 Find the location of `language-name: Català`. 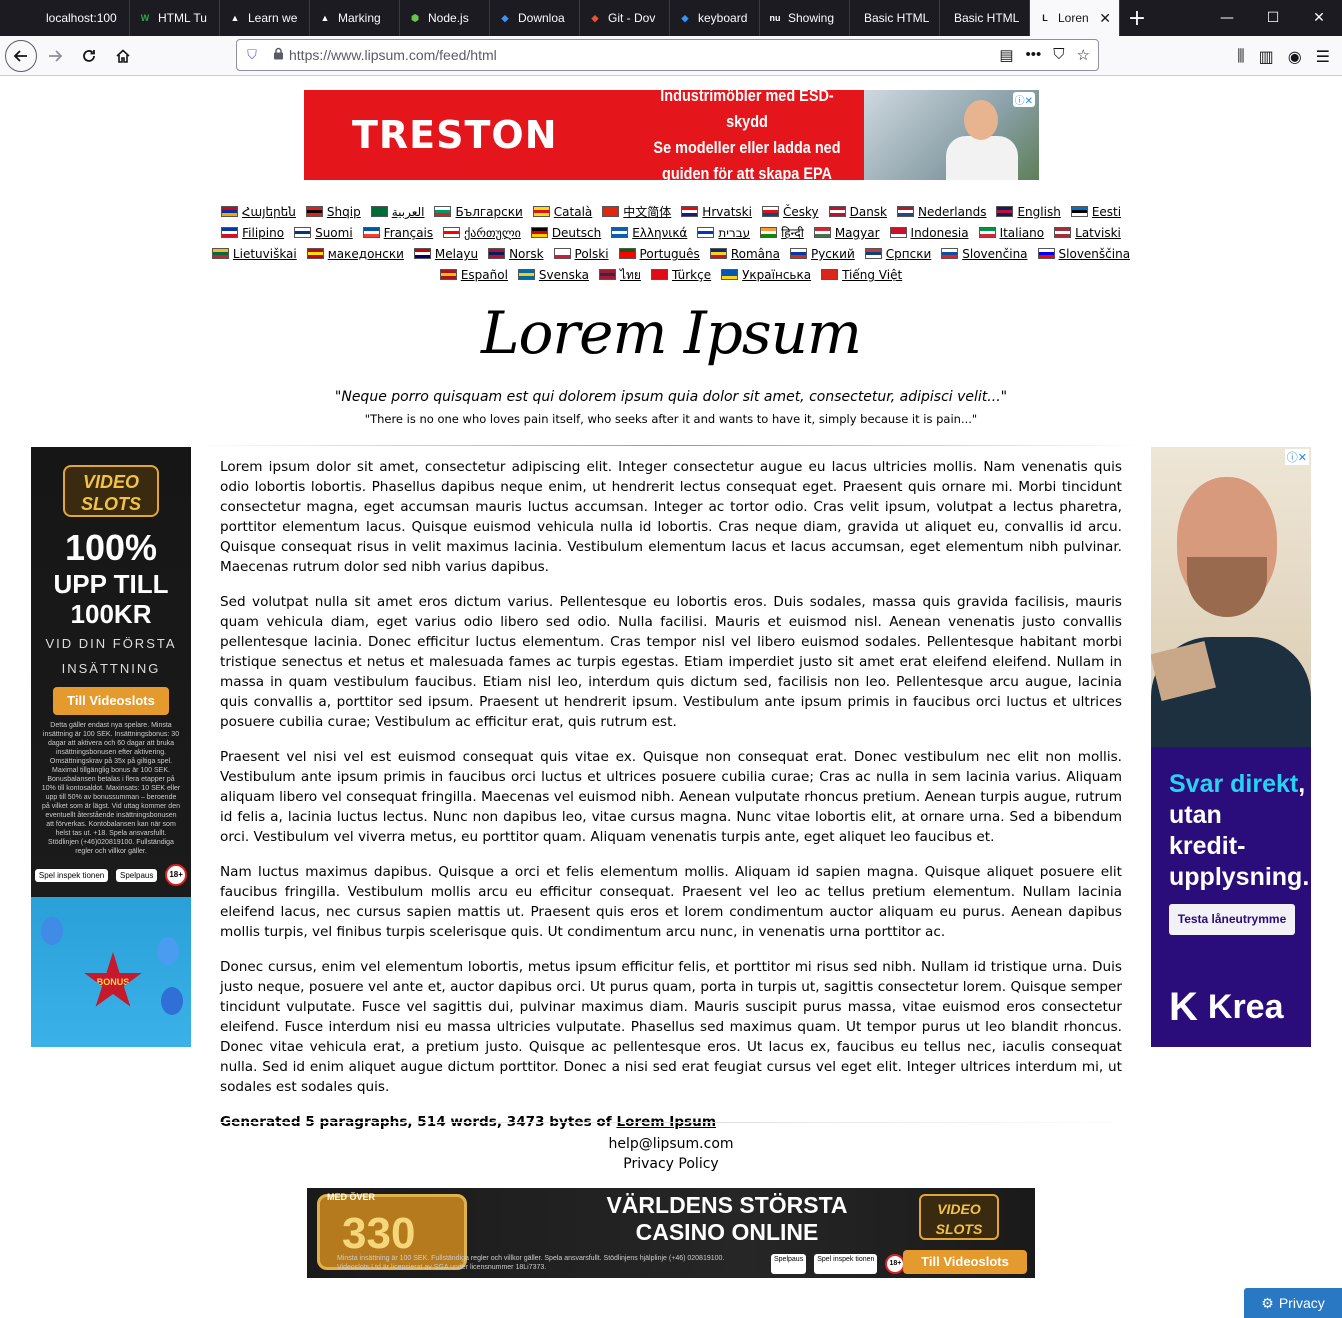

language-name: Català is located at coordinates (573, 212).